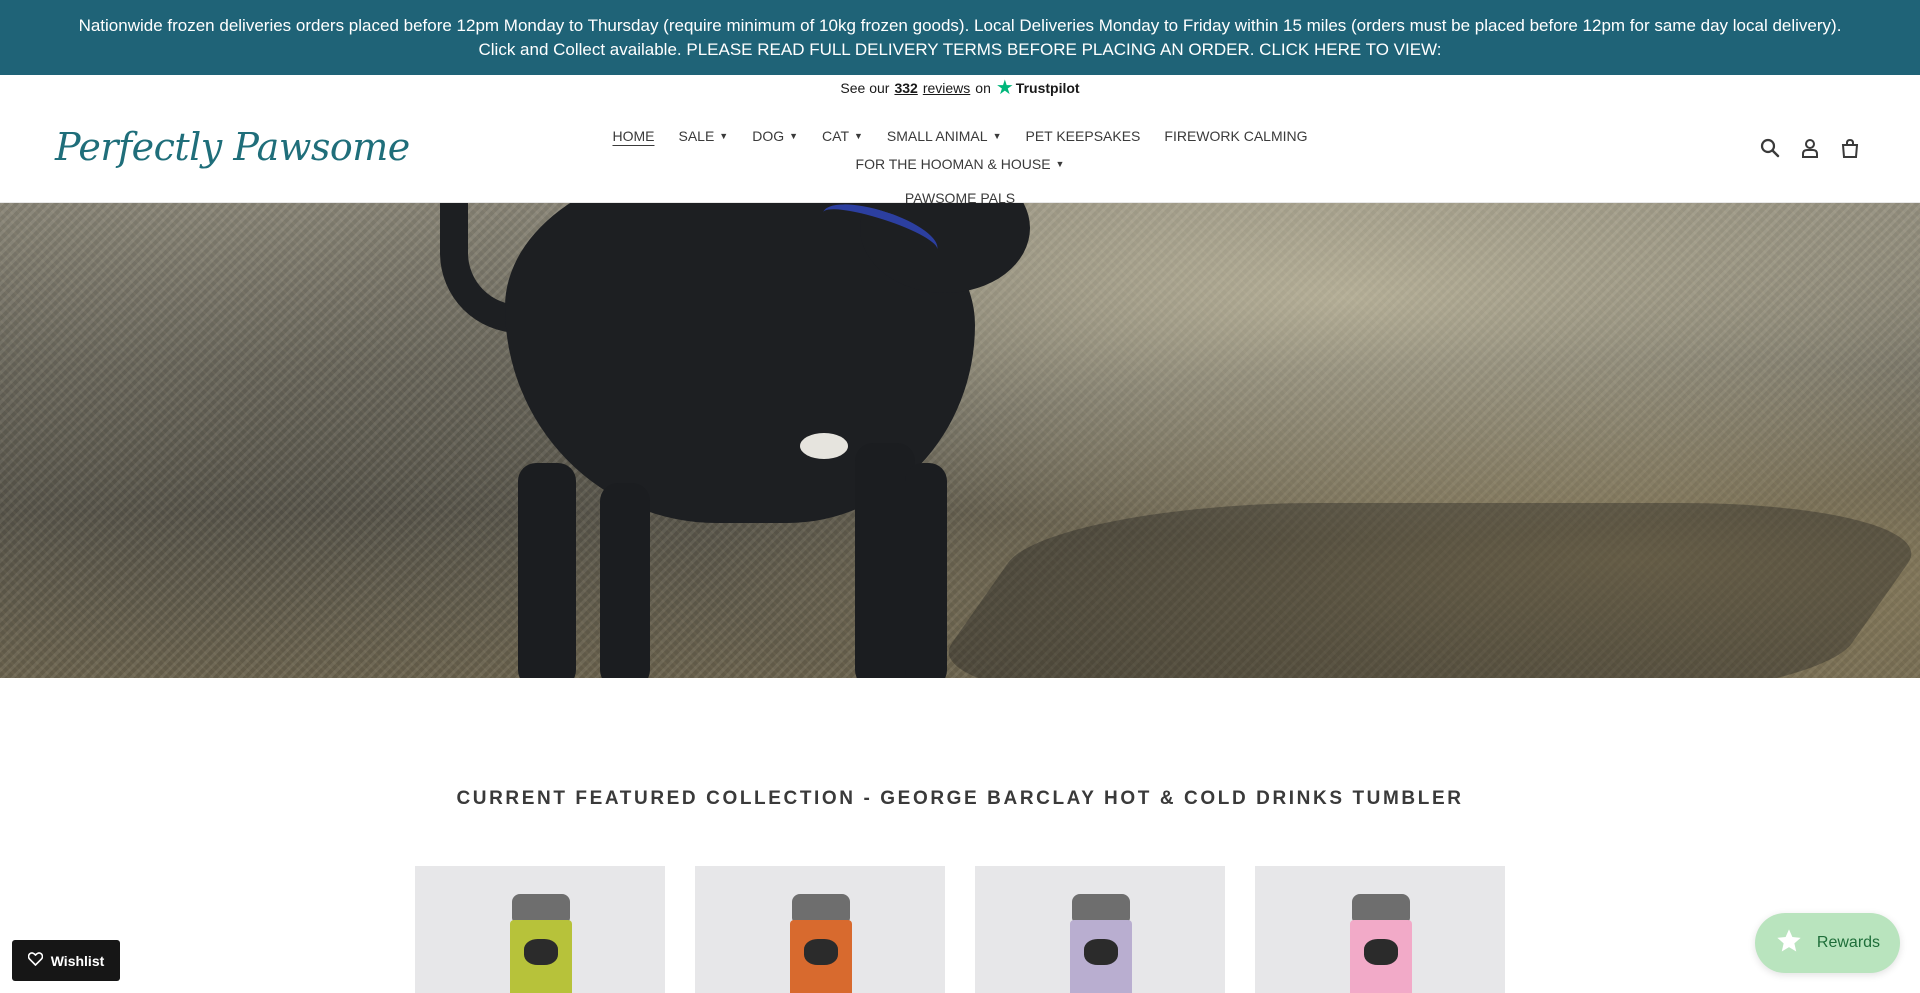 The image size is (1920, 993). Describe the element at coordinates (35, 960) in the screenshot. I see `heart-icon` at that location.